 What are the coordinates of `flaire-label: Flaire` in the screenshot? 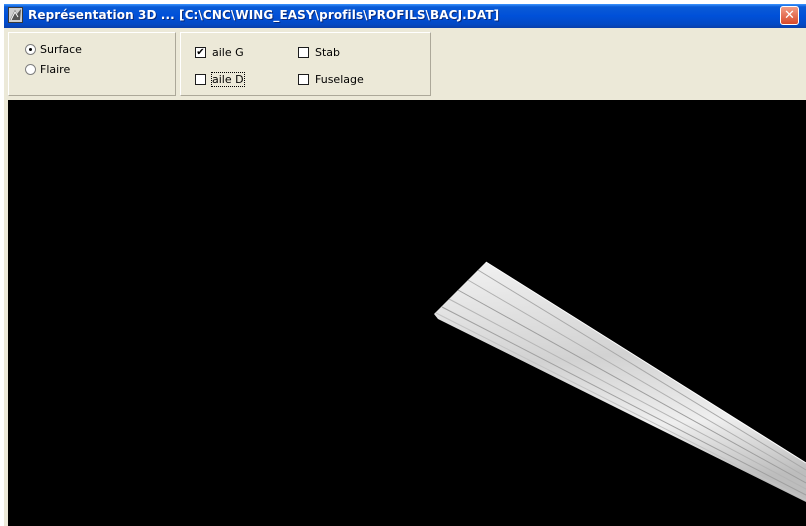 It's located at (55, 69).